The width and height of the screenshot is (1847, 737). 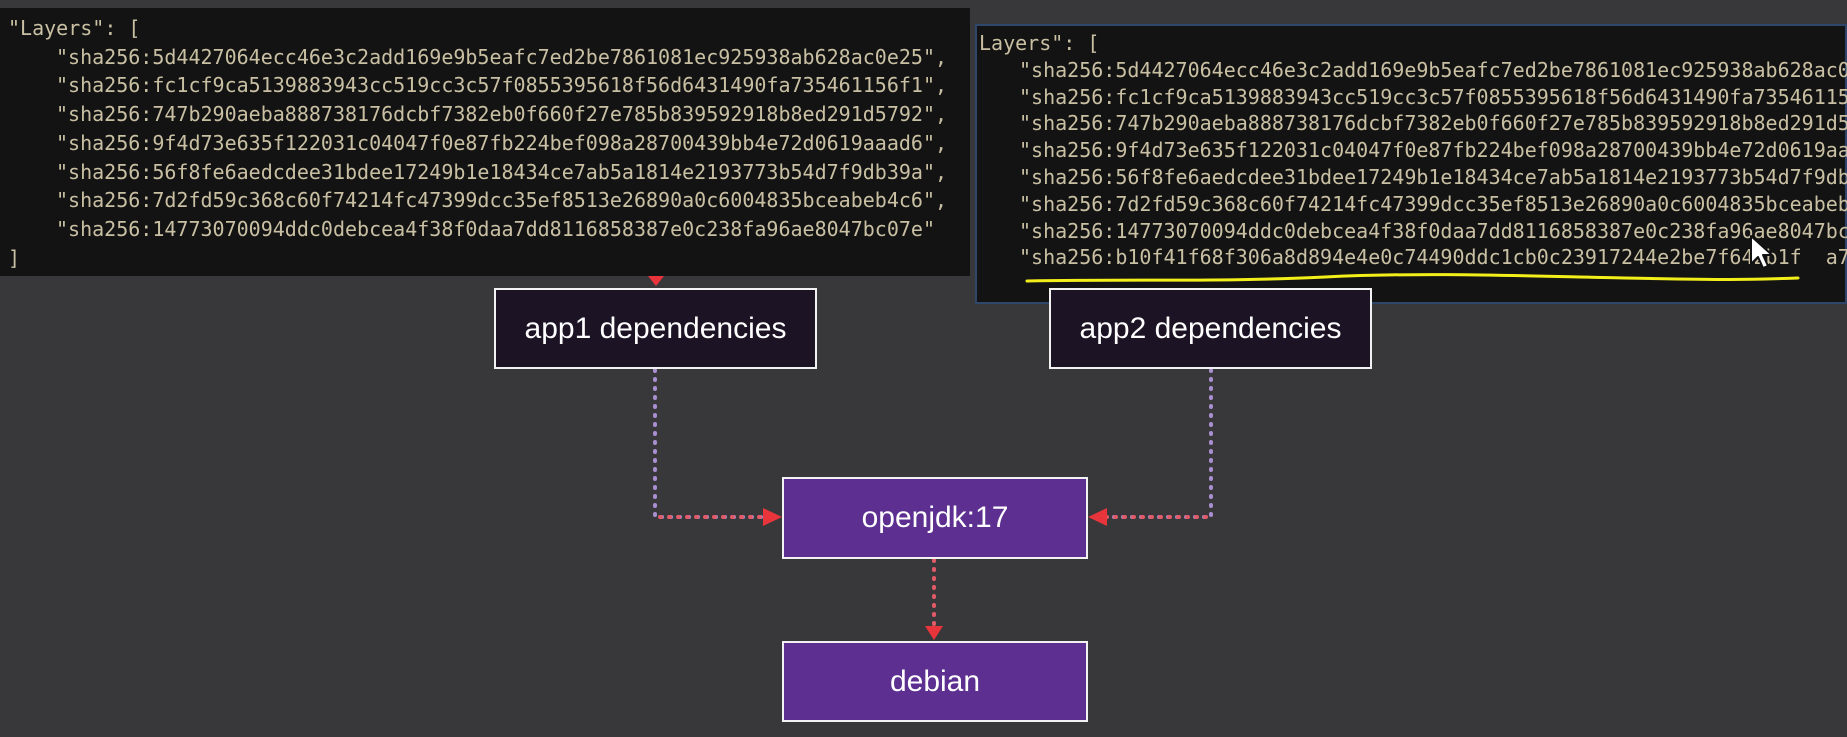 What do you see at coordinates (1097, 517) in the screenshot?
I see `arrow-head-app2` at bounding box center [1097, 517].